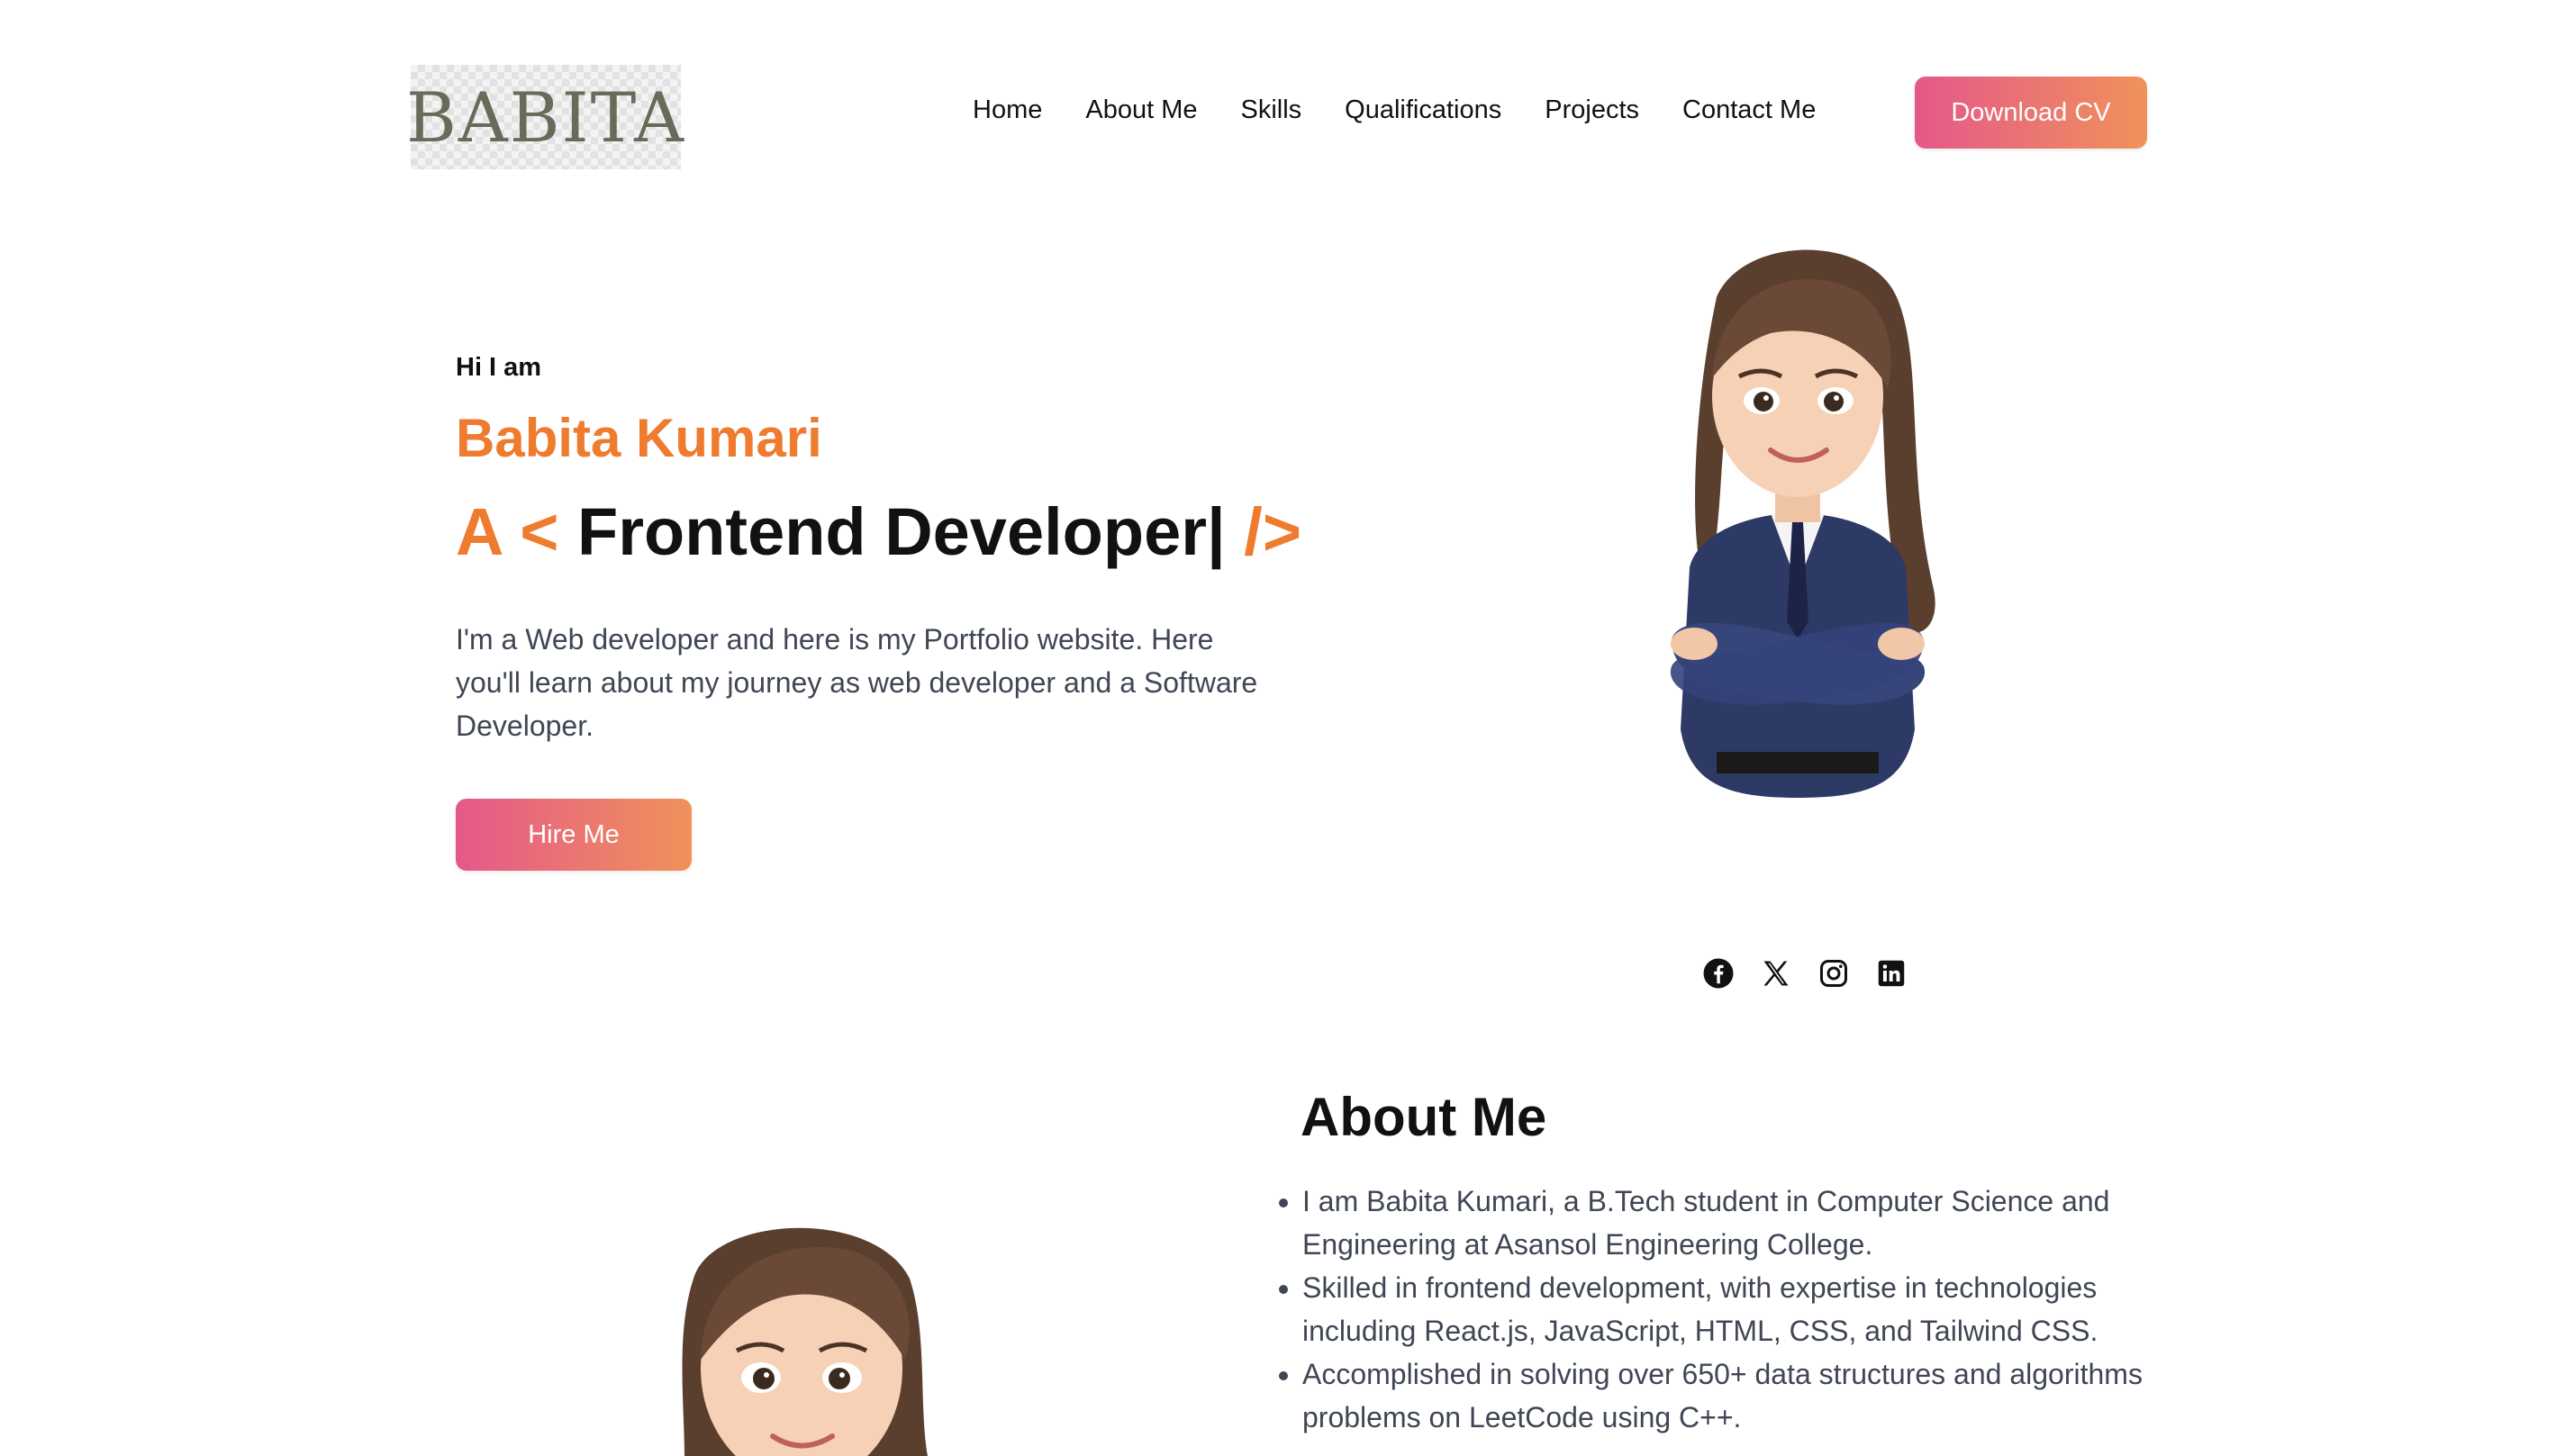 The width and height of the screenshot is (2565, 1456). What do you see at coordinates (805, 1342) in the screenshot?
I see `about-avatar-illustration` at bounding box center [805, 1342].